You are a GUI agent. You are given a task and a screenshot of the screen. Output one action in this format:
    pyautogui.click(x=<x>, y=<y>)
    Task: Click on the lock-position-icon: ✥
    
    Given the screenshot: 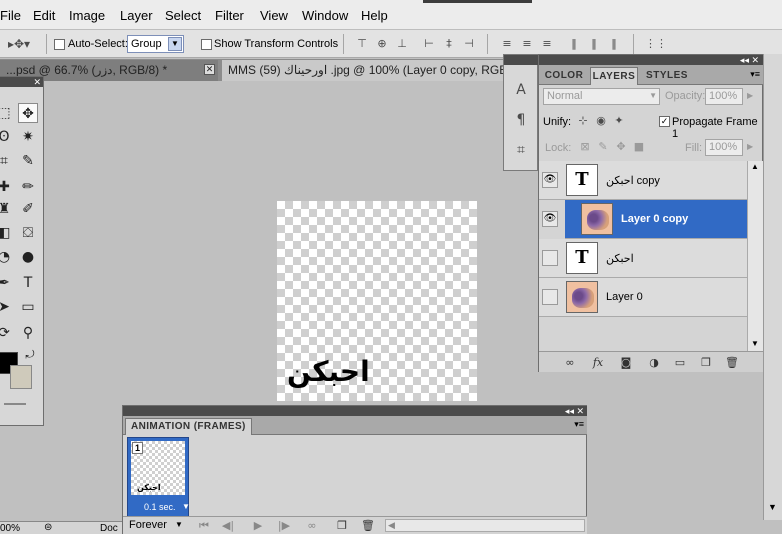 What is the action you would take?
    pyautogui.click(x=621, y=147)
    